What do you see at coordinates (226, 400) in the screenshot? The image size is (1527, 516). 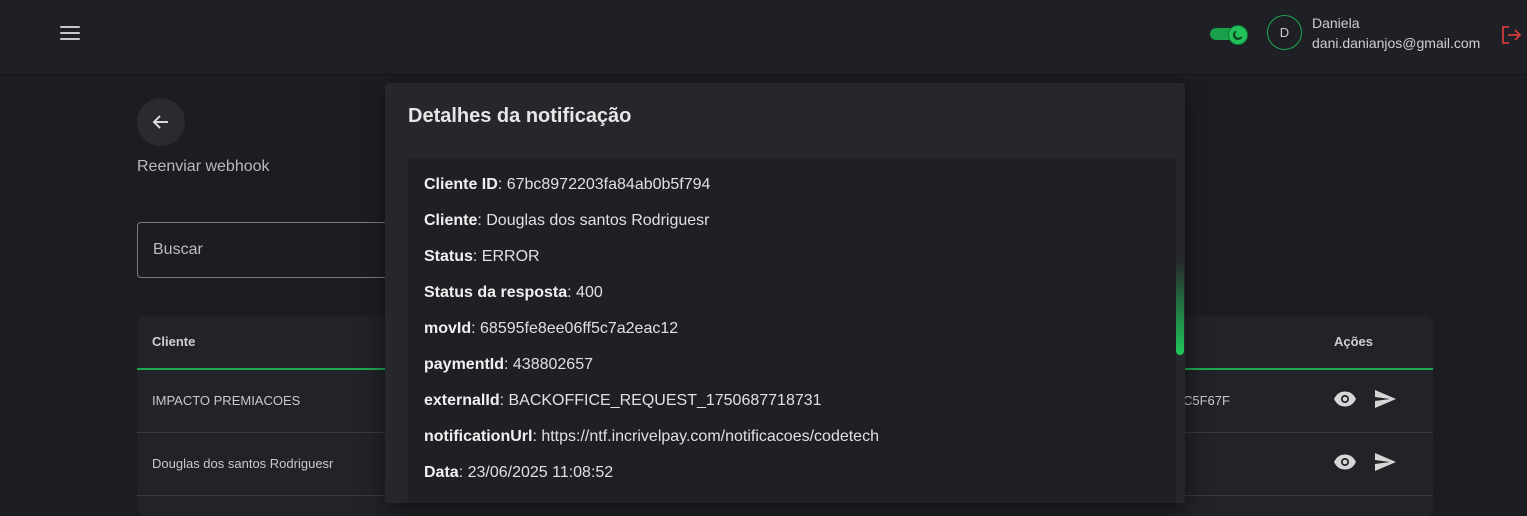 I see `cell-cliente: IMPACTO PREMIACOES` at bounding box center [226, 400].